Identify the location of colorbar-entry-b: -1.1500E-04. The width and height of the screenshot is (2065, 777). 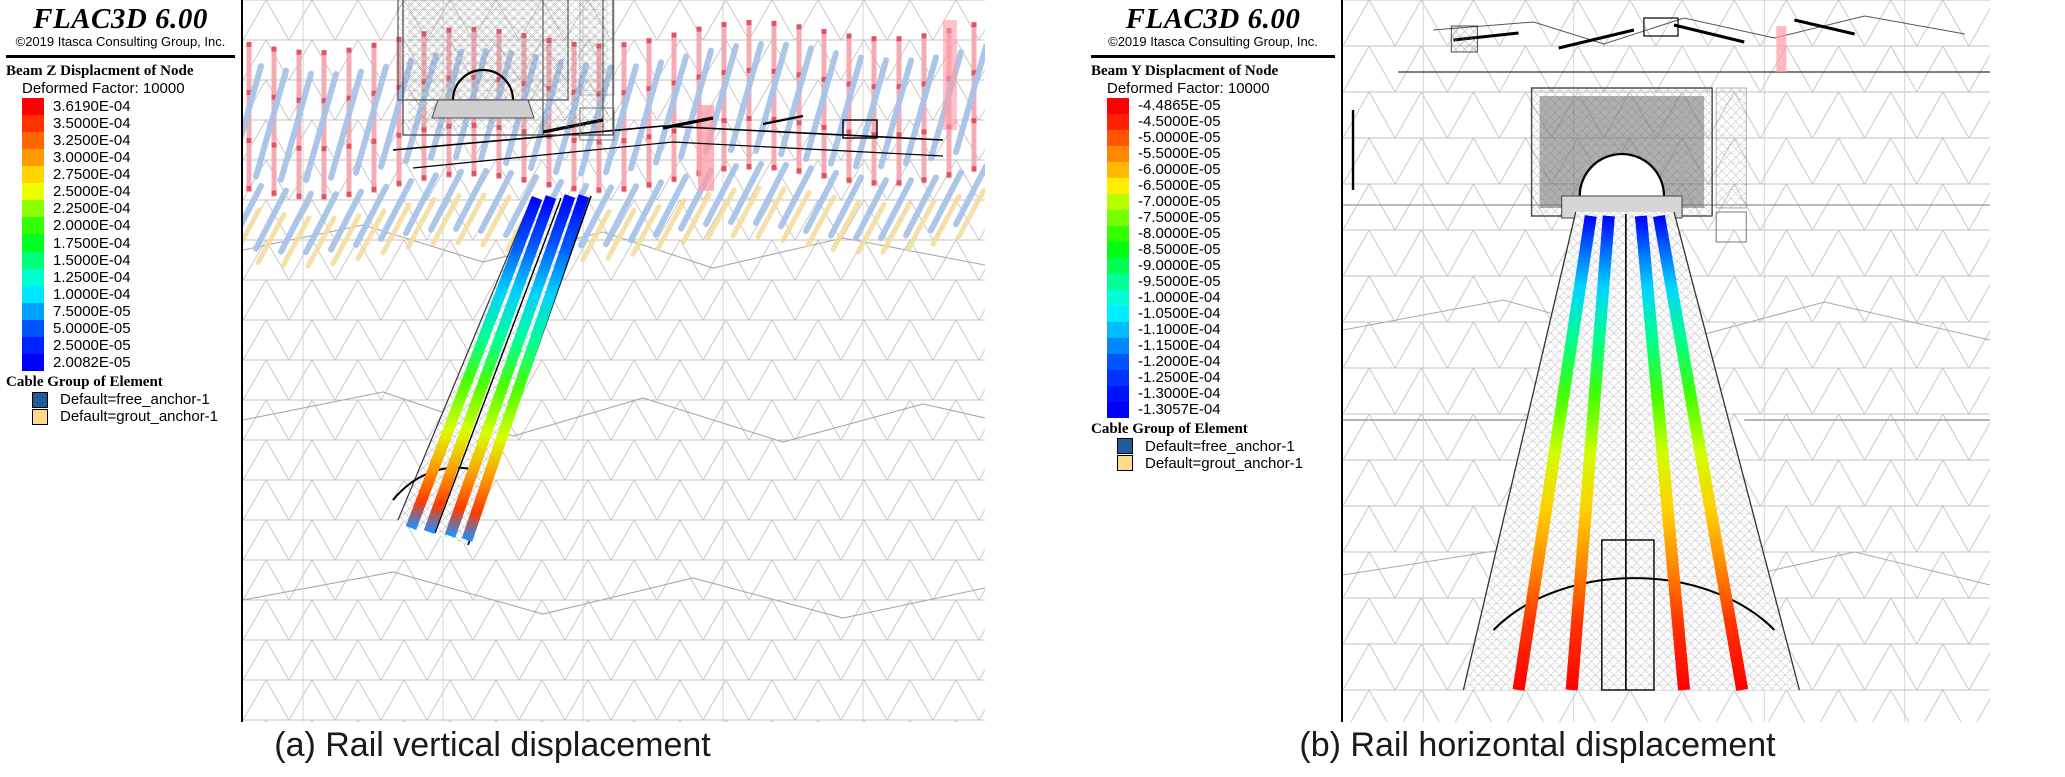
(1213, 346).